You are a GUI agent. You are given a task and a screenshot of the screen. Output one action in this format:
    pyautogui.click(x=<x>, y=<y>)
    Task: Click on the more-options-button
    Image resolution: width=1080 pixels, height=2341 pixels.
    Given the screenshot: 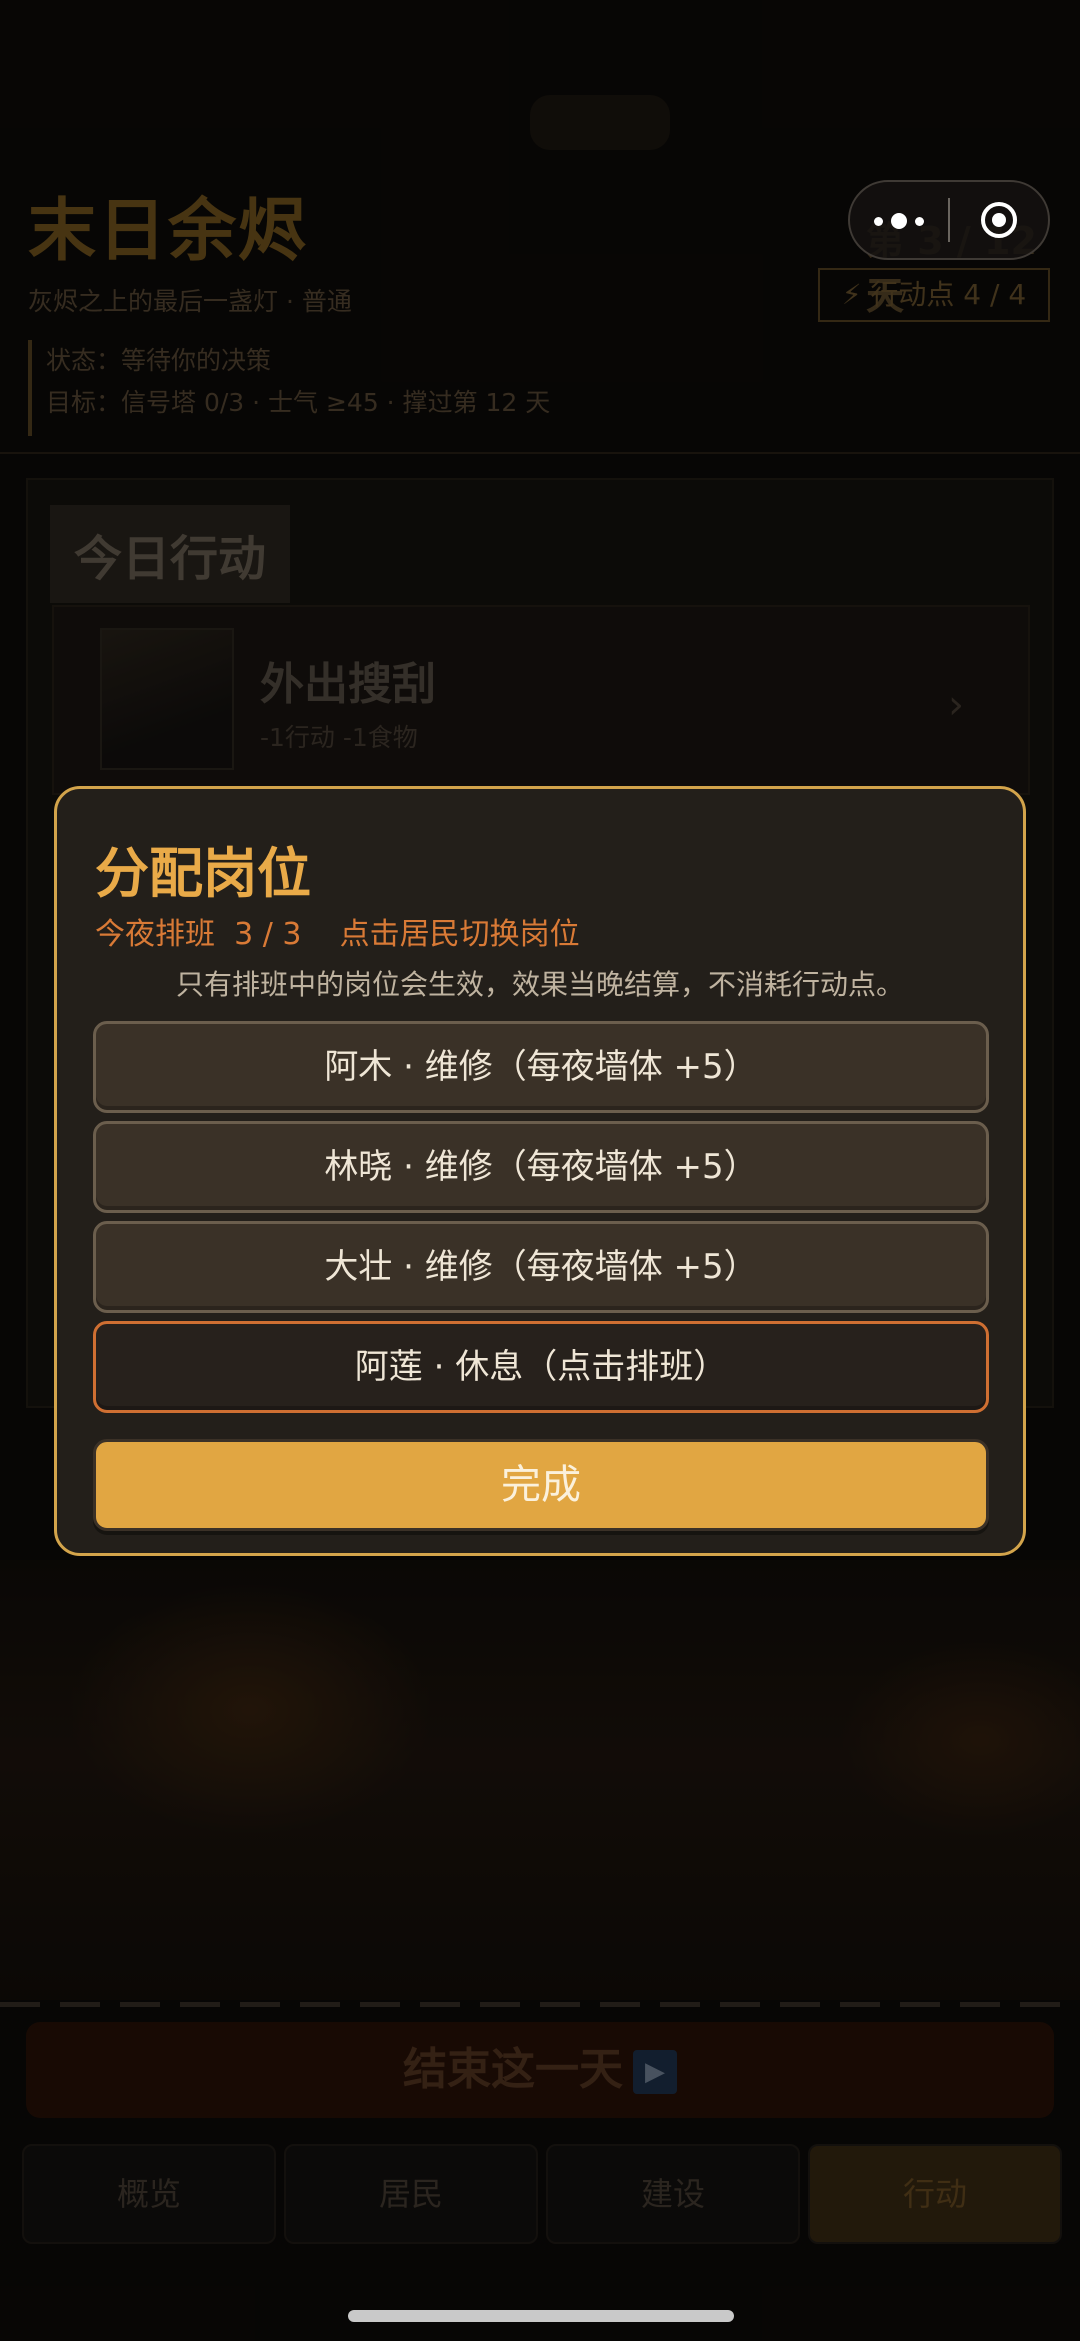 What is the action you would take?
    pyautogui.click(x=899, y=220)
    